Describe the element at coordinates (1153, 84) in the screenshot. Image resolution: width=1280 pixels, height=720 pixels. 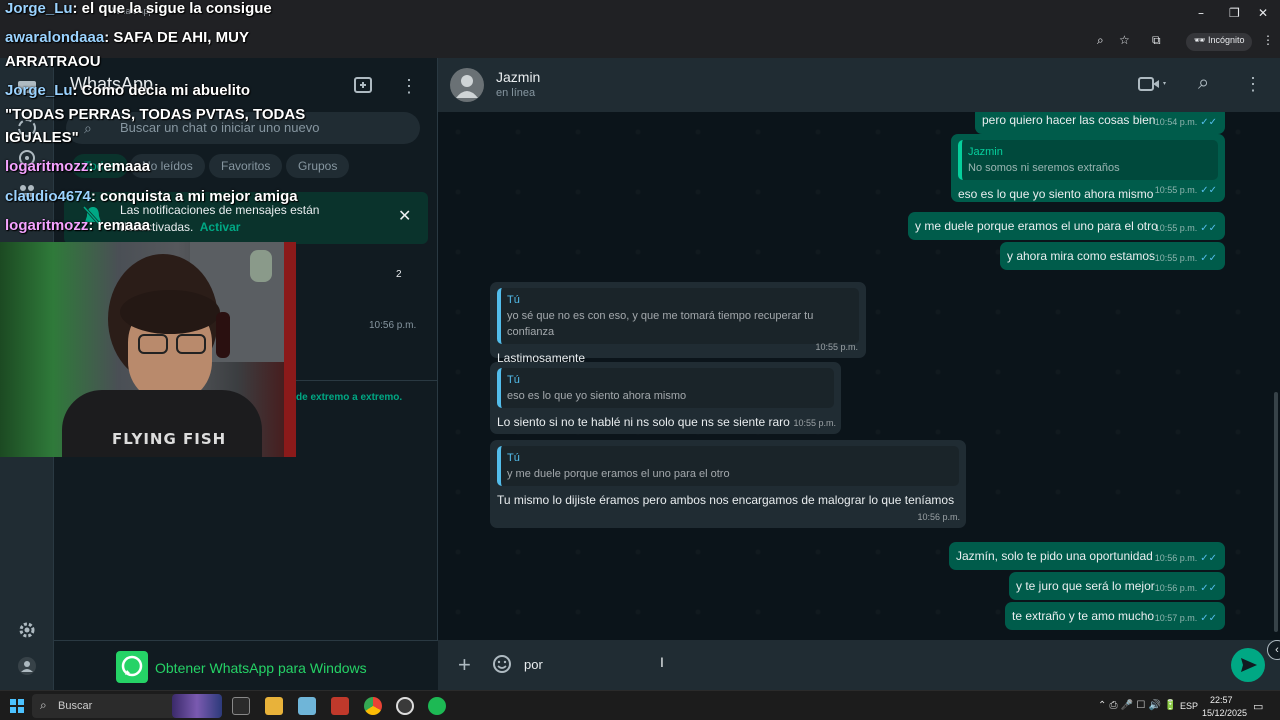
I see `video-call-icon` at that location.